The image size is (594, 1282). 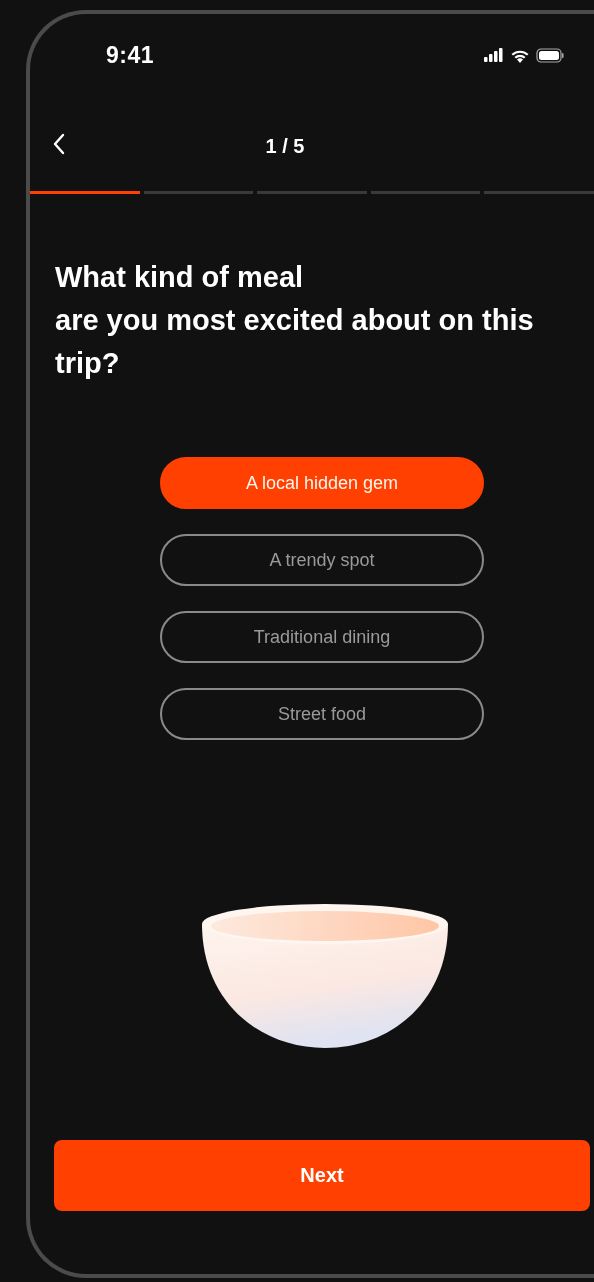 I want to click on step-counter: 1 / 5, so click(x=285, y=146).